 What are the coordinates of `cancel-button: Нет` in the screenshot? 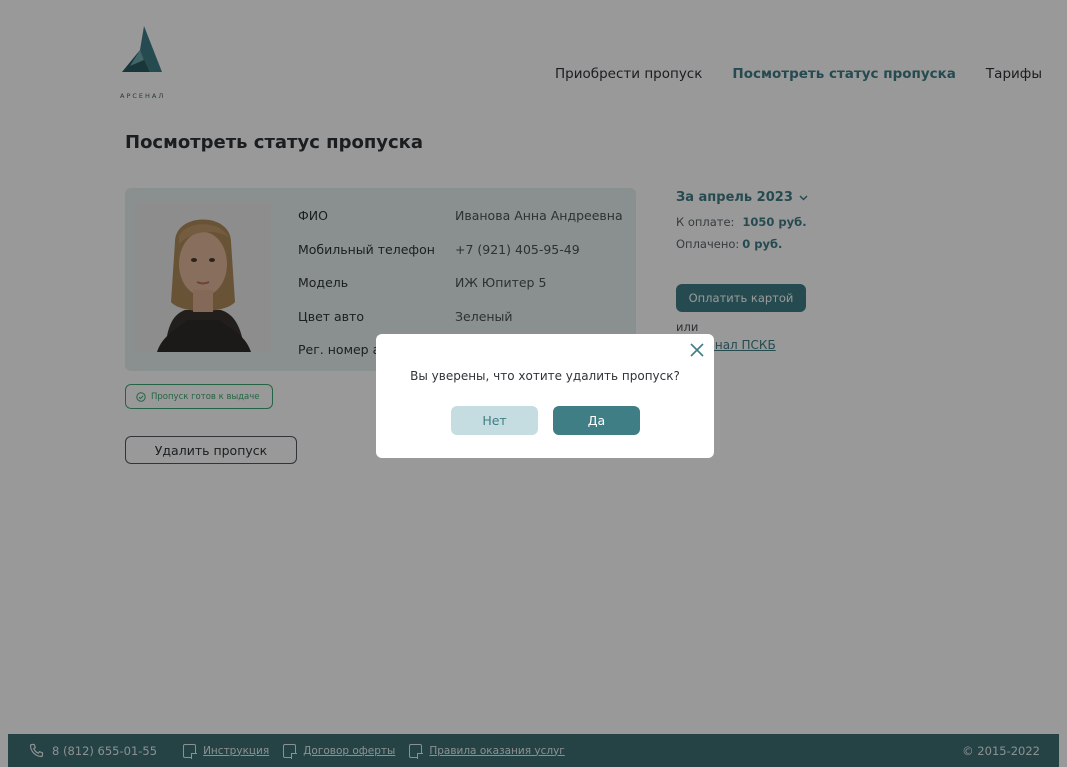 It's located at (494, 420).